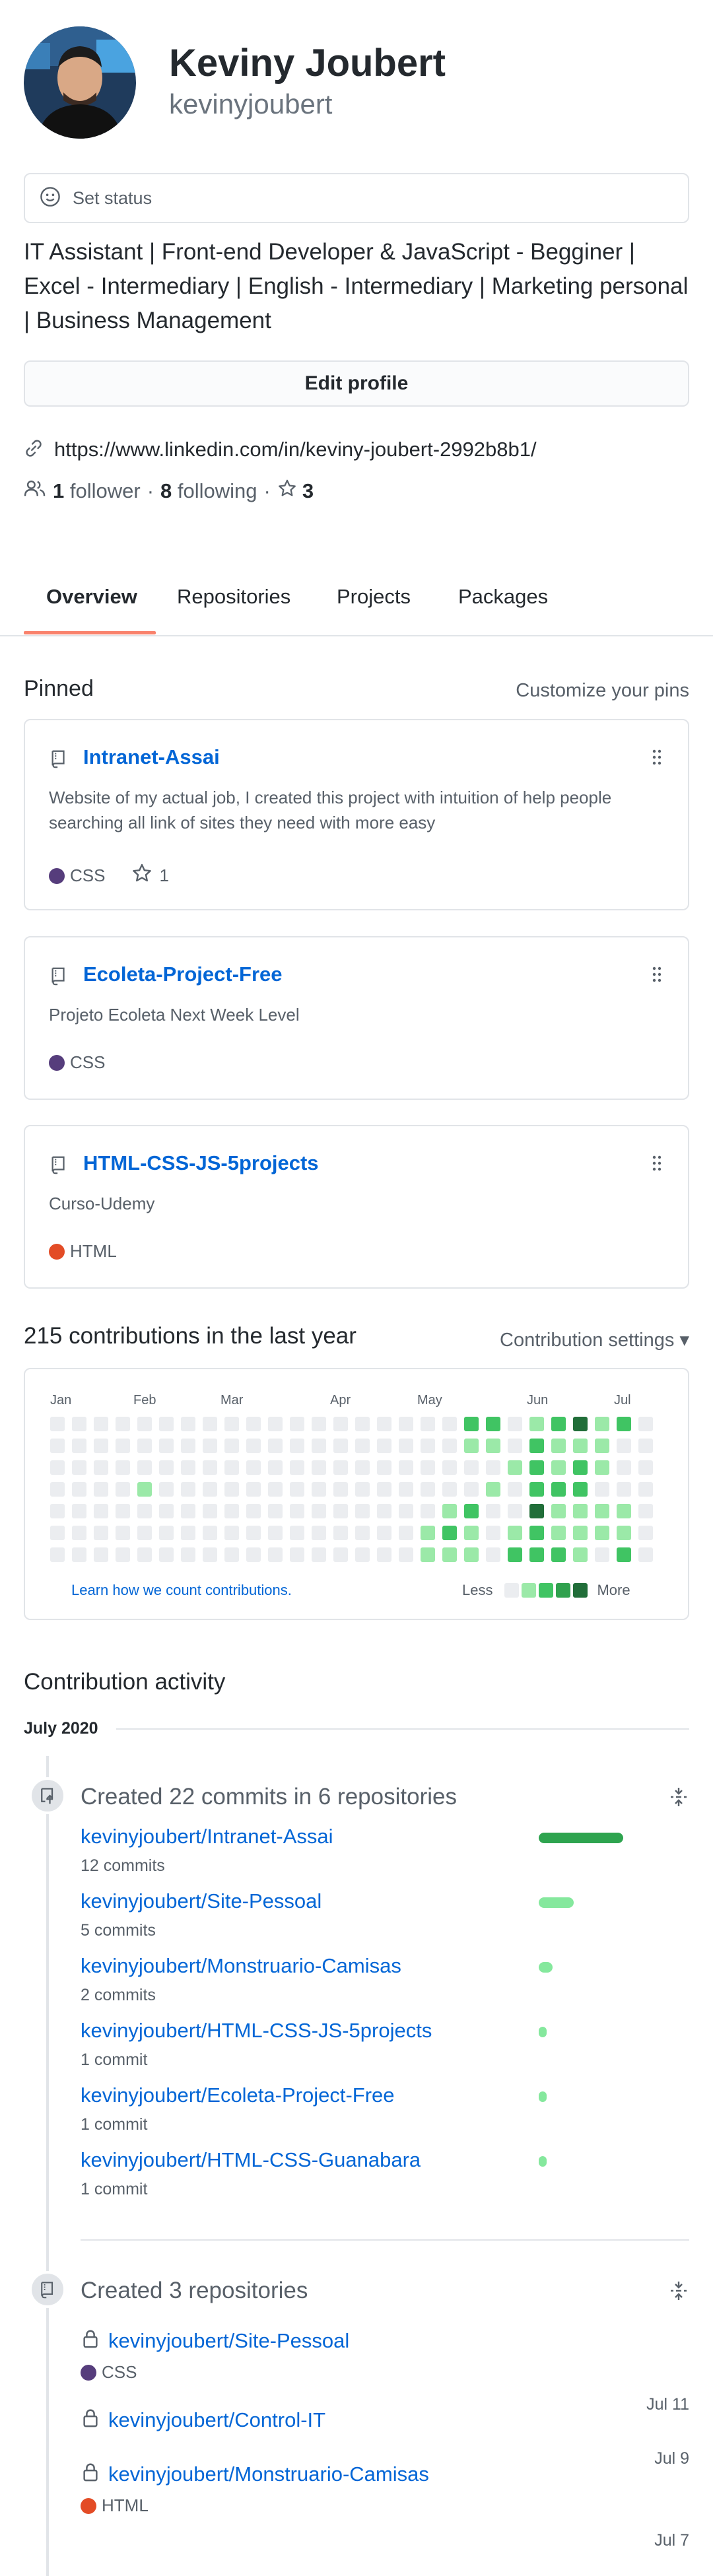  I want to click on pinned-repo-name: HTML-CSS-JS-5projects, so click(201, 1163).